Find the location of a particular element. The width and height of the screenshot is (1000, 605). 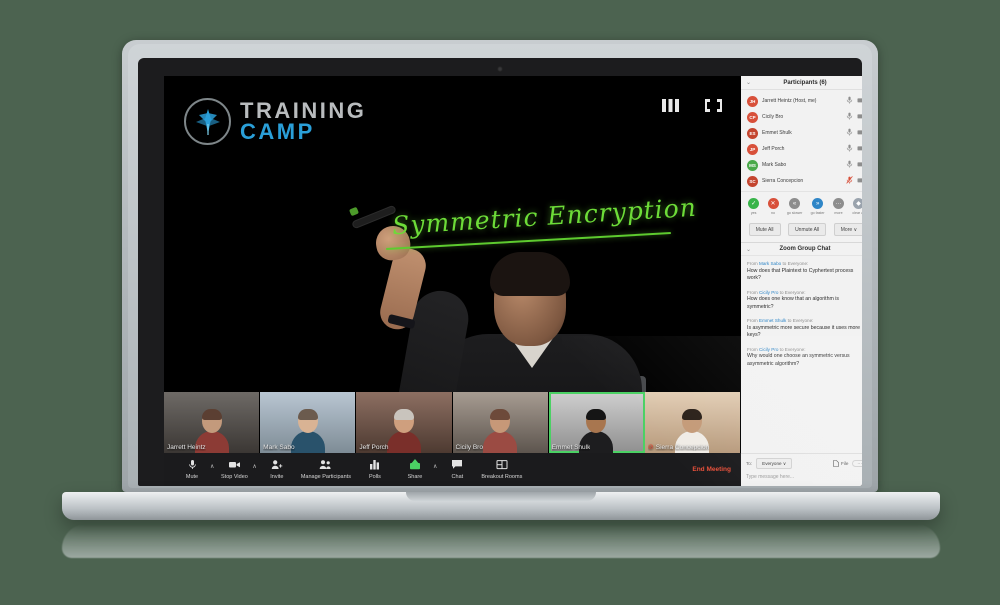

participant-thumbnail: ⊘ Sierra Concepcion is located at coordinates (693, 422).